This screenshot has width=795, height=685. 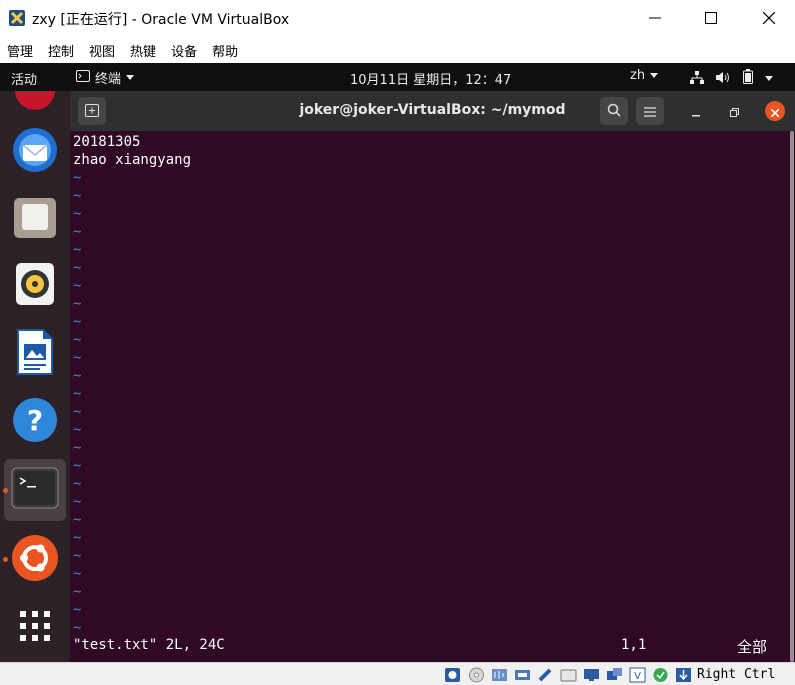 What do you see at coordinates (35, 104) in the screenshot?
I see `ubuntu-software-icon` at bounding box center [35, 104].